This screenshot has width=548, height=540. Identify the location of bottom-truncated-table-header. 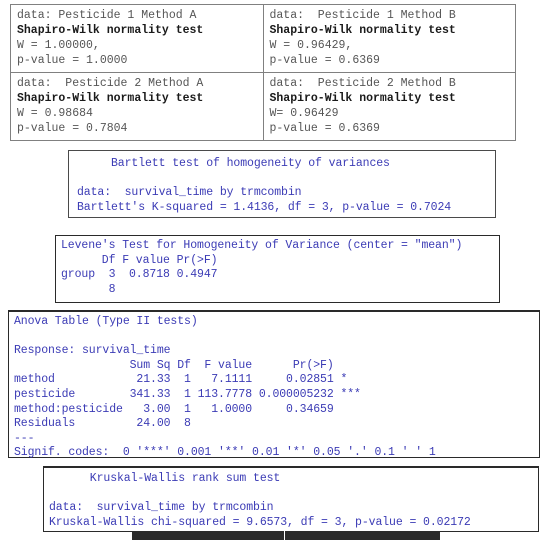
(286, 535).